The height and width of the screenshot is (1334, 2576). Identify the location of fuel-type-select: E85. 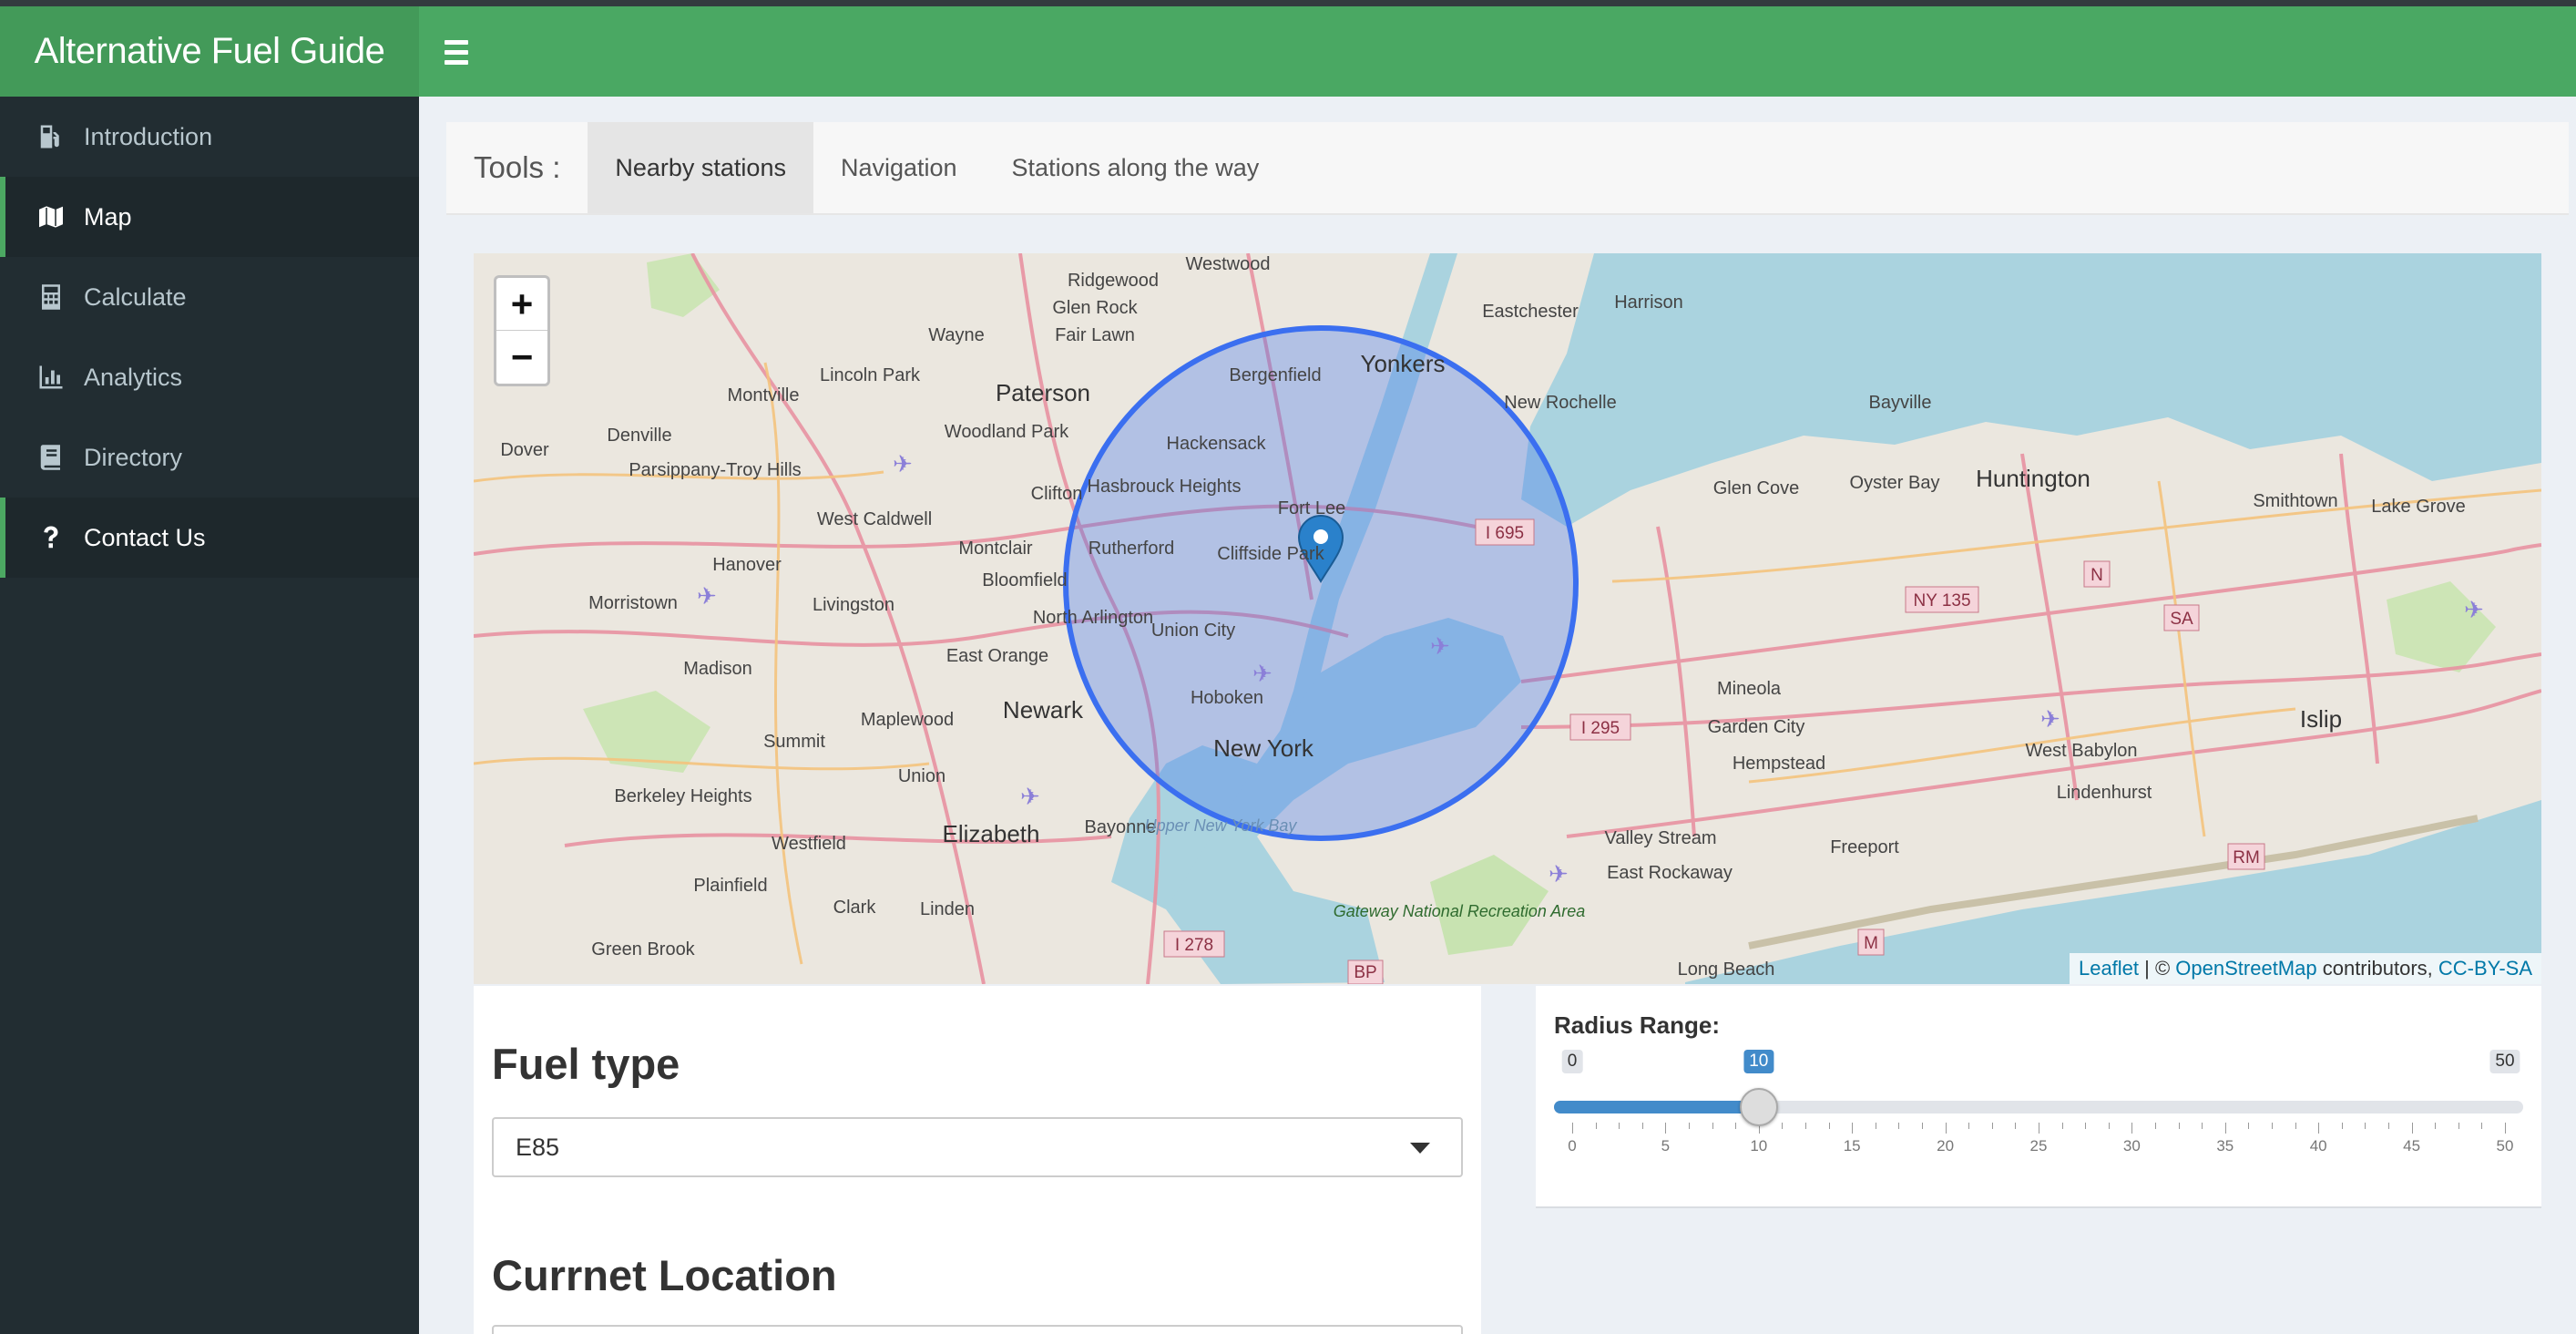
(977, 1147).